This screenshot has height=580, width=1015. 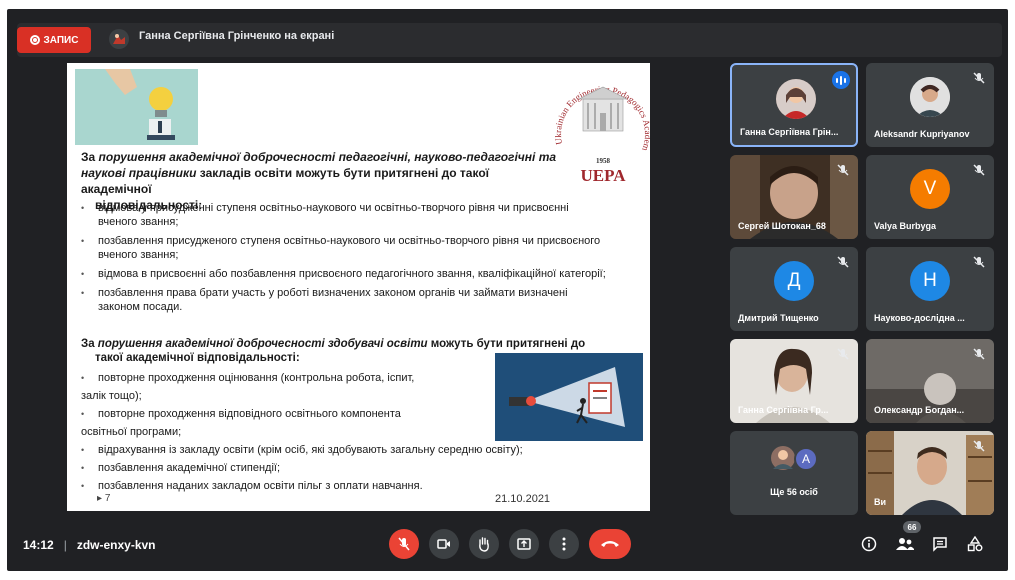 I want to click on slide-date: 21.10.2021, so click(x=523, y=499).